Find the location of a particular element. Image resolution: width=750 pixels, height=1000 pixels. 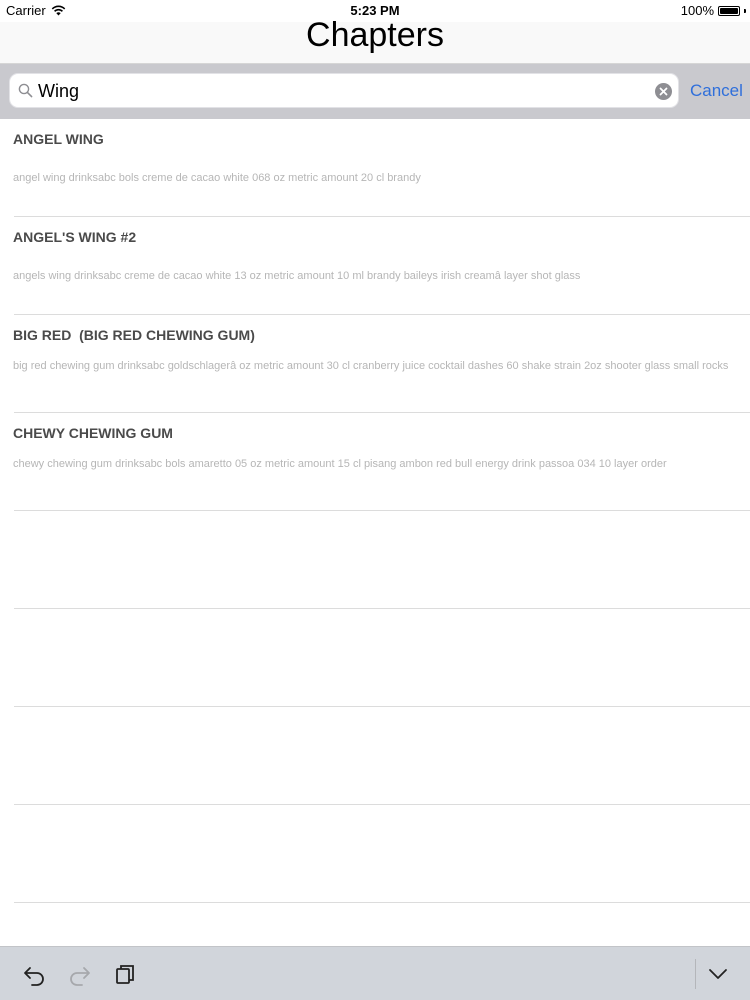

keyboard-toolbar is located at coordinates (375, 973).